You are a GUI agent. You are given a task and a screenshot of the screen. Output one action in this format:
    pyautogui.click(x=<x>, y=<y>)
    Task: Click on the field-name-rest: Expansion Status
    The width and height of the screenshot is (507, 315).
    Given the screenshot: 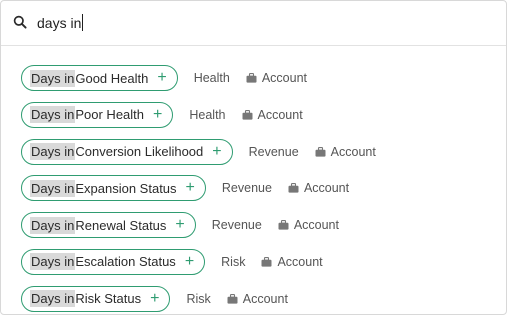 What is the action you would take?
    pyautogui.click(x=126, y=188)
    